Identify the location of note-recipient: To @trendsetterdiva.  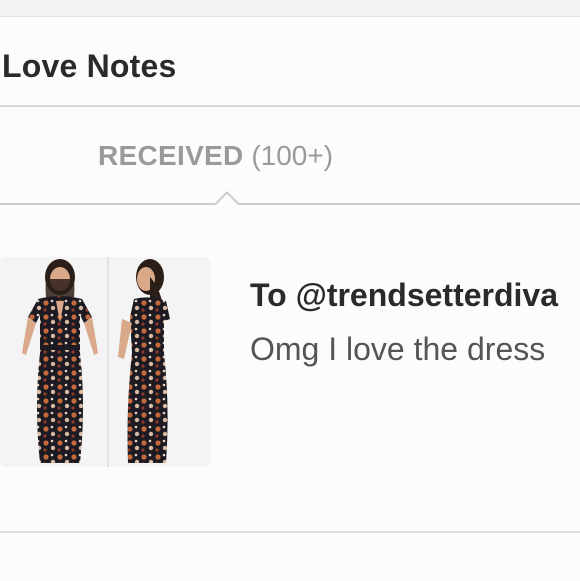
(404, 295).